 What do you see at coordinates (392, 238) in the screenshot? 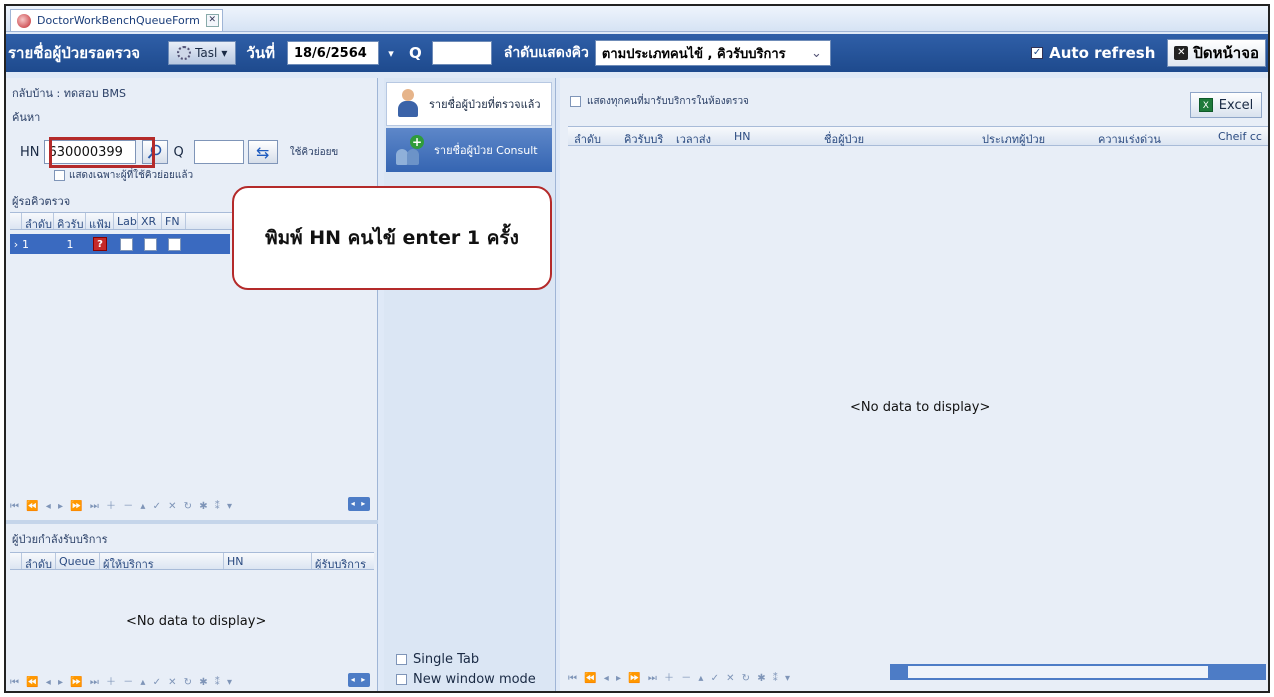
I see `instruction-callout: พิมพ์ HN คนไข้ enter 1 ครั้ง` at bounding box center [392, 238].